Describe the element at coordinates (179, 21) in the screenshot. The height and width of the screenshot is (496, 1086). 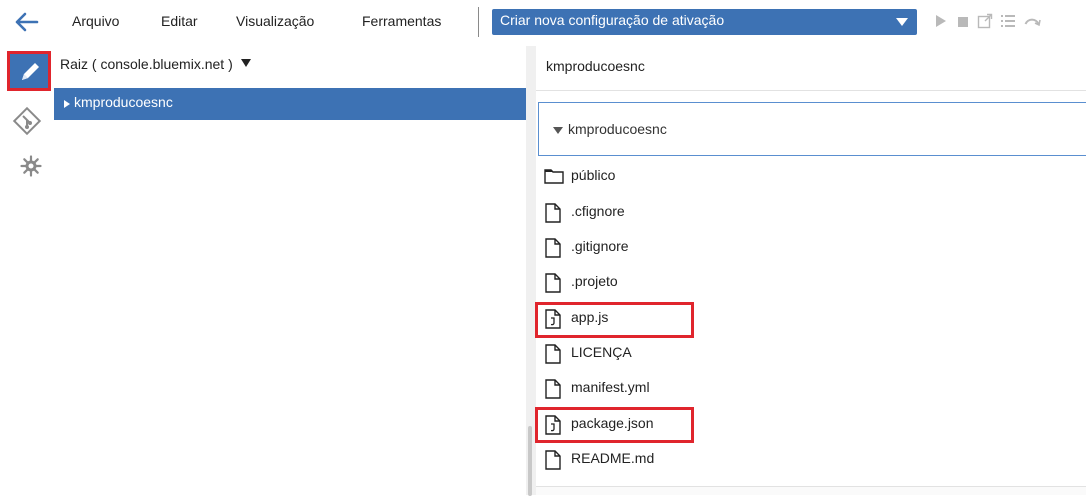
I see `menu-editar: Editar` at that location.